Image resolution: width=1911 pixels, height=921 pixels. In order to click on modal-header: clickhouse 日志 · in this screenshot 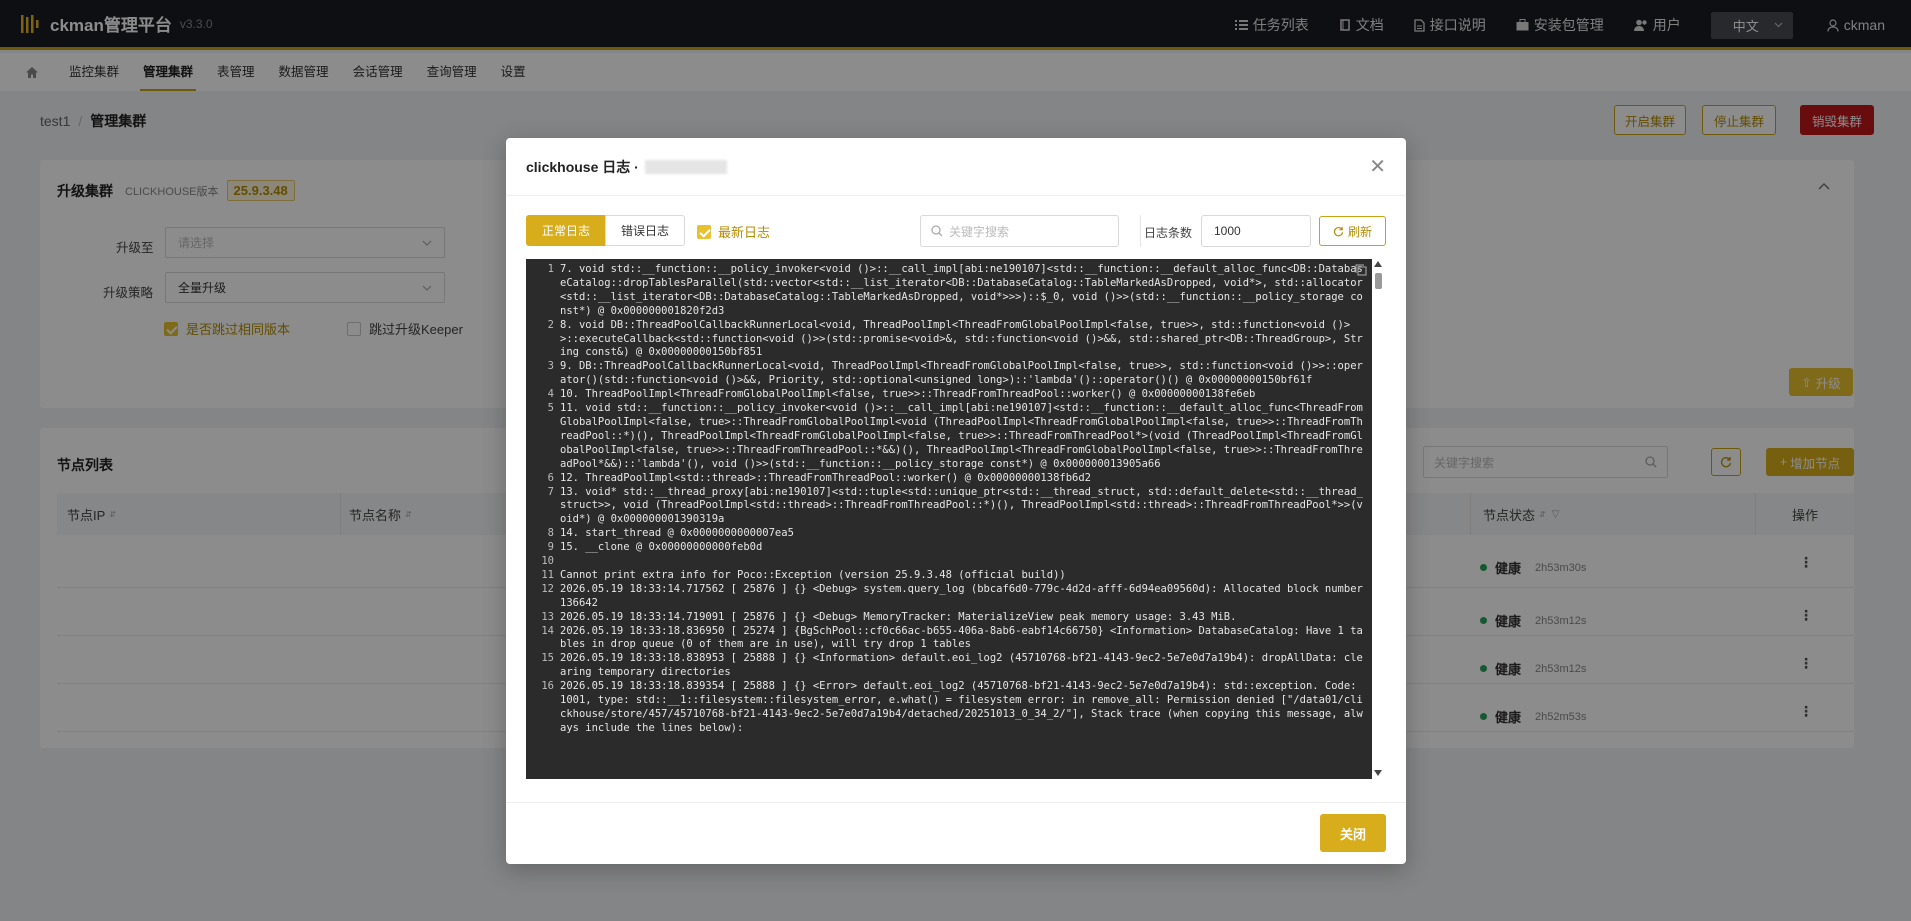, I will do `click(956, 167)`.